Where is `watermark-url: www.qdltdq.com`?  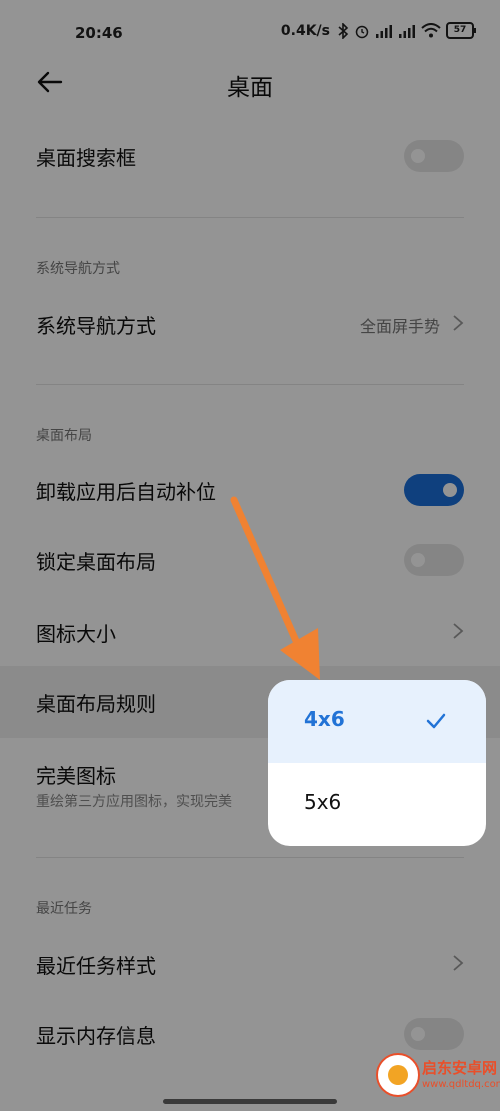 watermark-url: www.qdltdq.com is located at coordinates (461, 1084).